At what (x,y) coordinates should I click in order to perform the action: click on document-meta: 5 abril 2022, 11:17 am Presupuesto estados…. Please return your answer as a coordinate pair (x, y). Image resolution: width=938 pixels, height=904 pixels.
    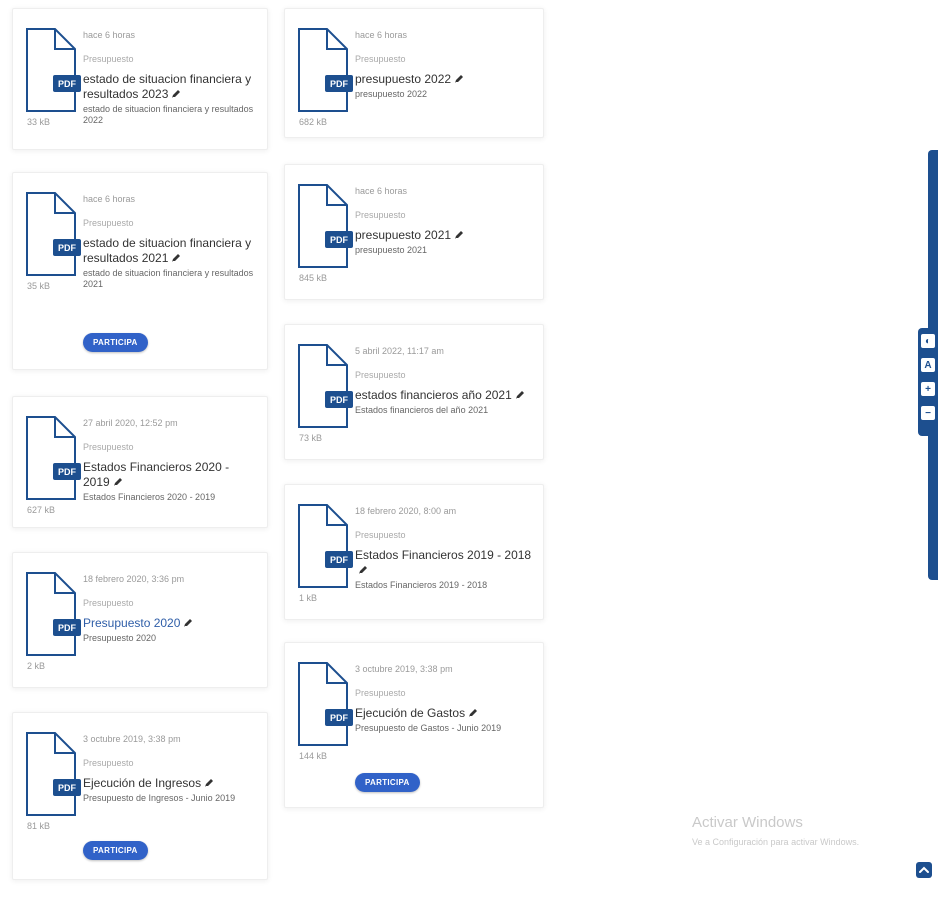
    Looking at the image, I should click on (444, 380).